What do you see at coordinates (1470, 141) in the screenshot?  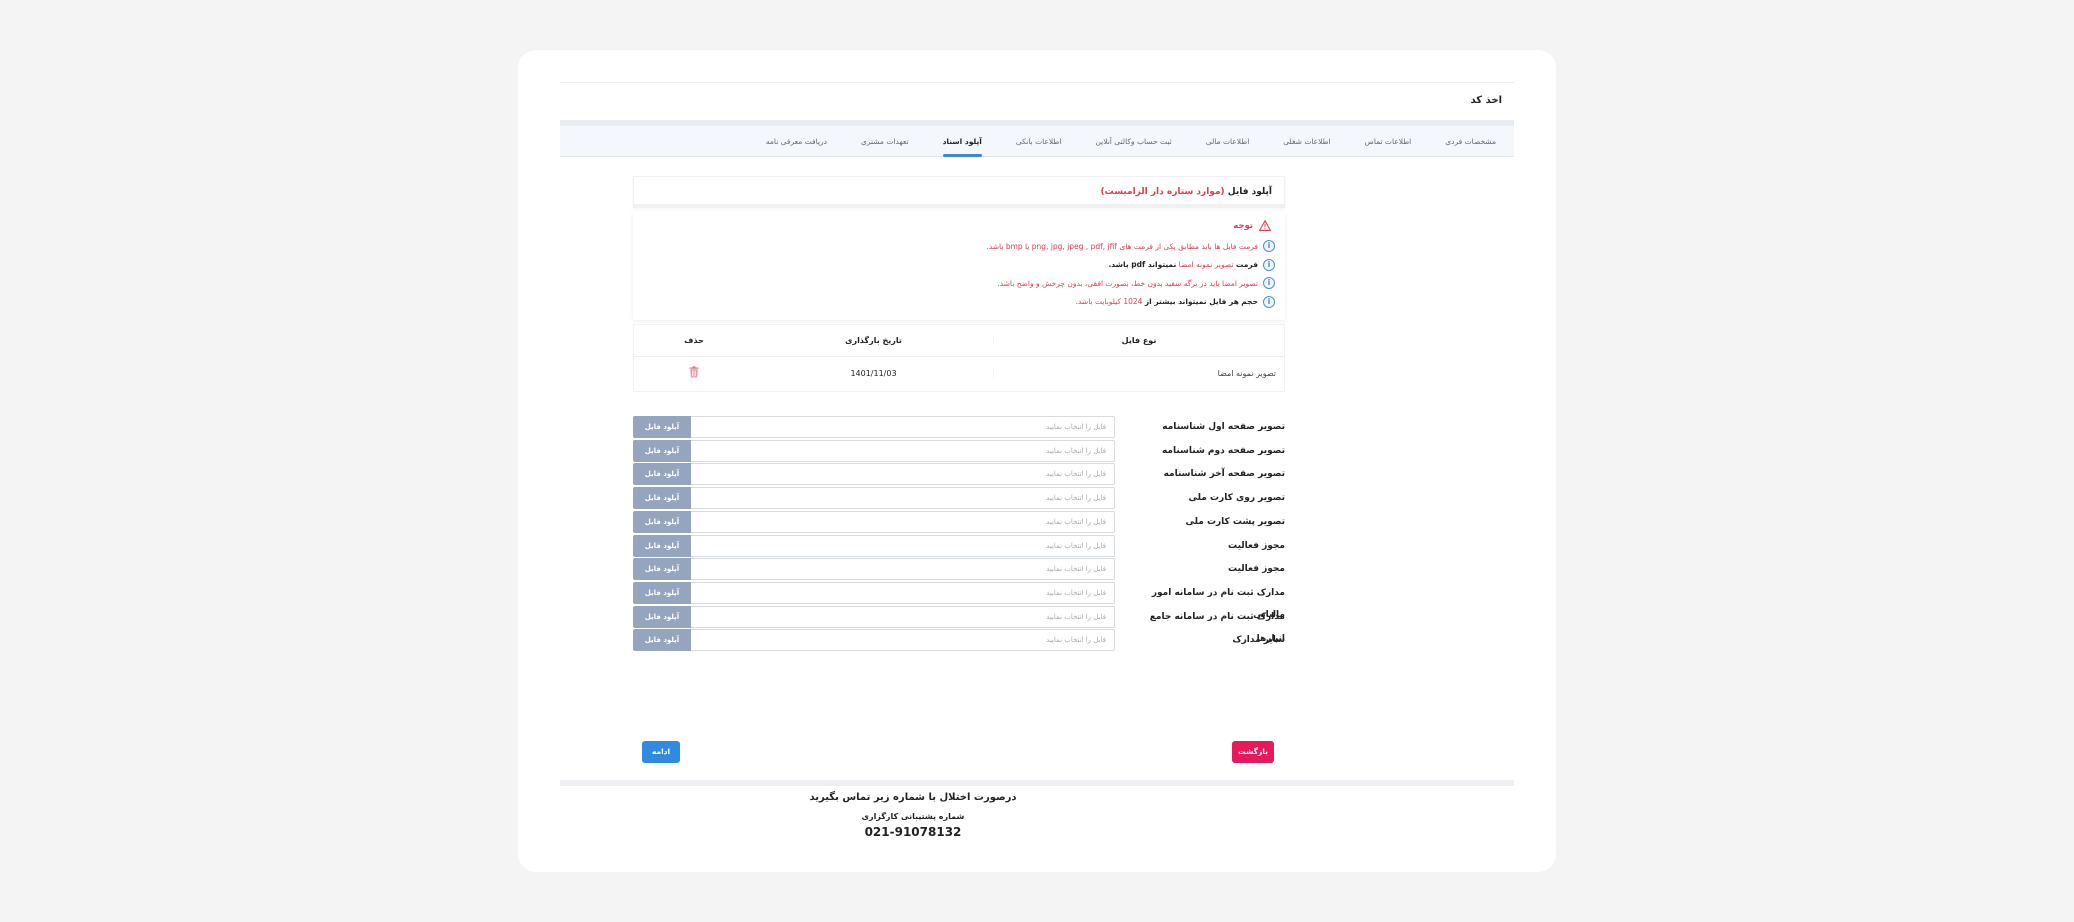 I see `tab-0: مشخصات فردی` at bounding box center [1470, 141].